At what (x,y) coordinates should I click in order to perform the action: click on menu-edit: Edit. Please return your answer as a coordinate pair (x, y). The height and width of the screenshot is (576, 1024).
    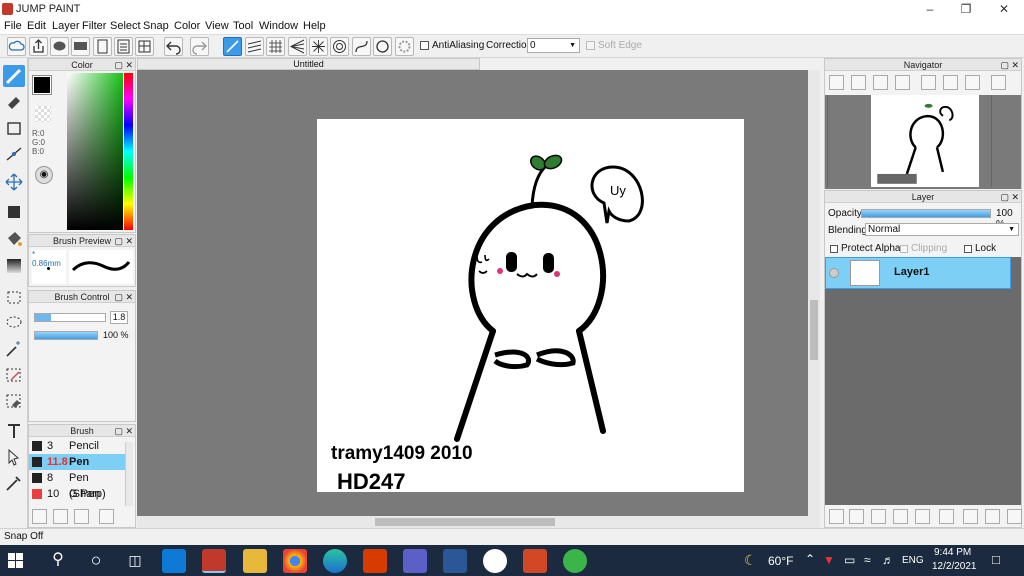
    Looking at the image, I should click on (36, 26).